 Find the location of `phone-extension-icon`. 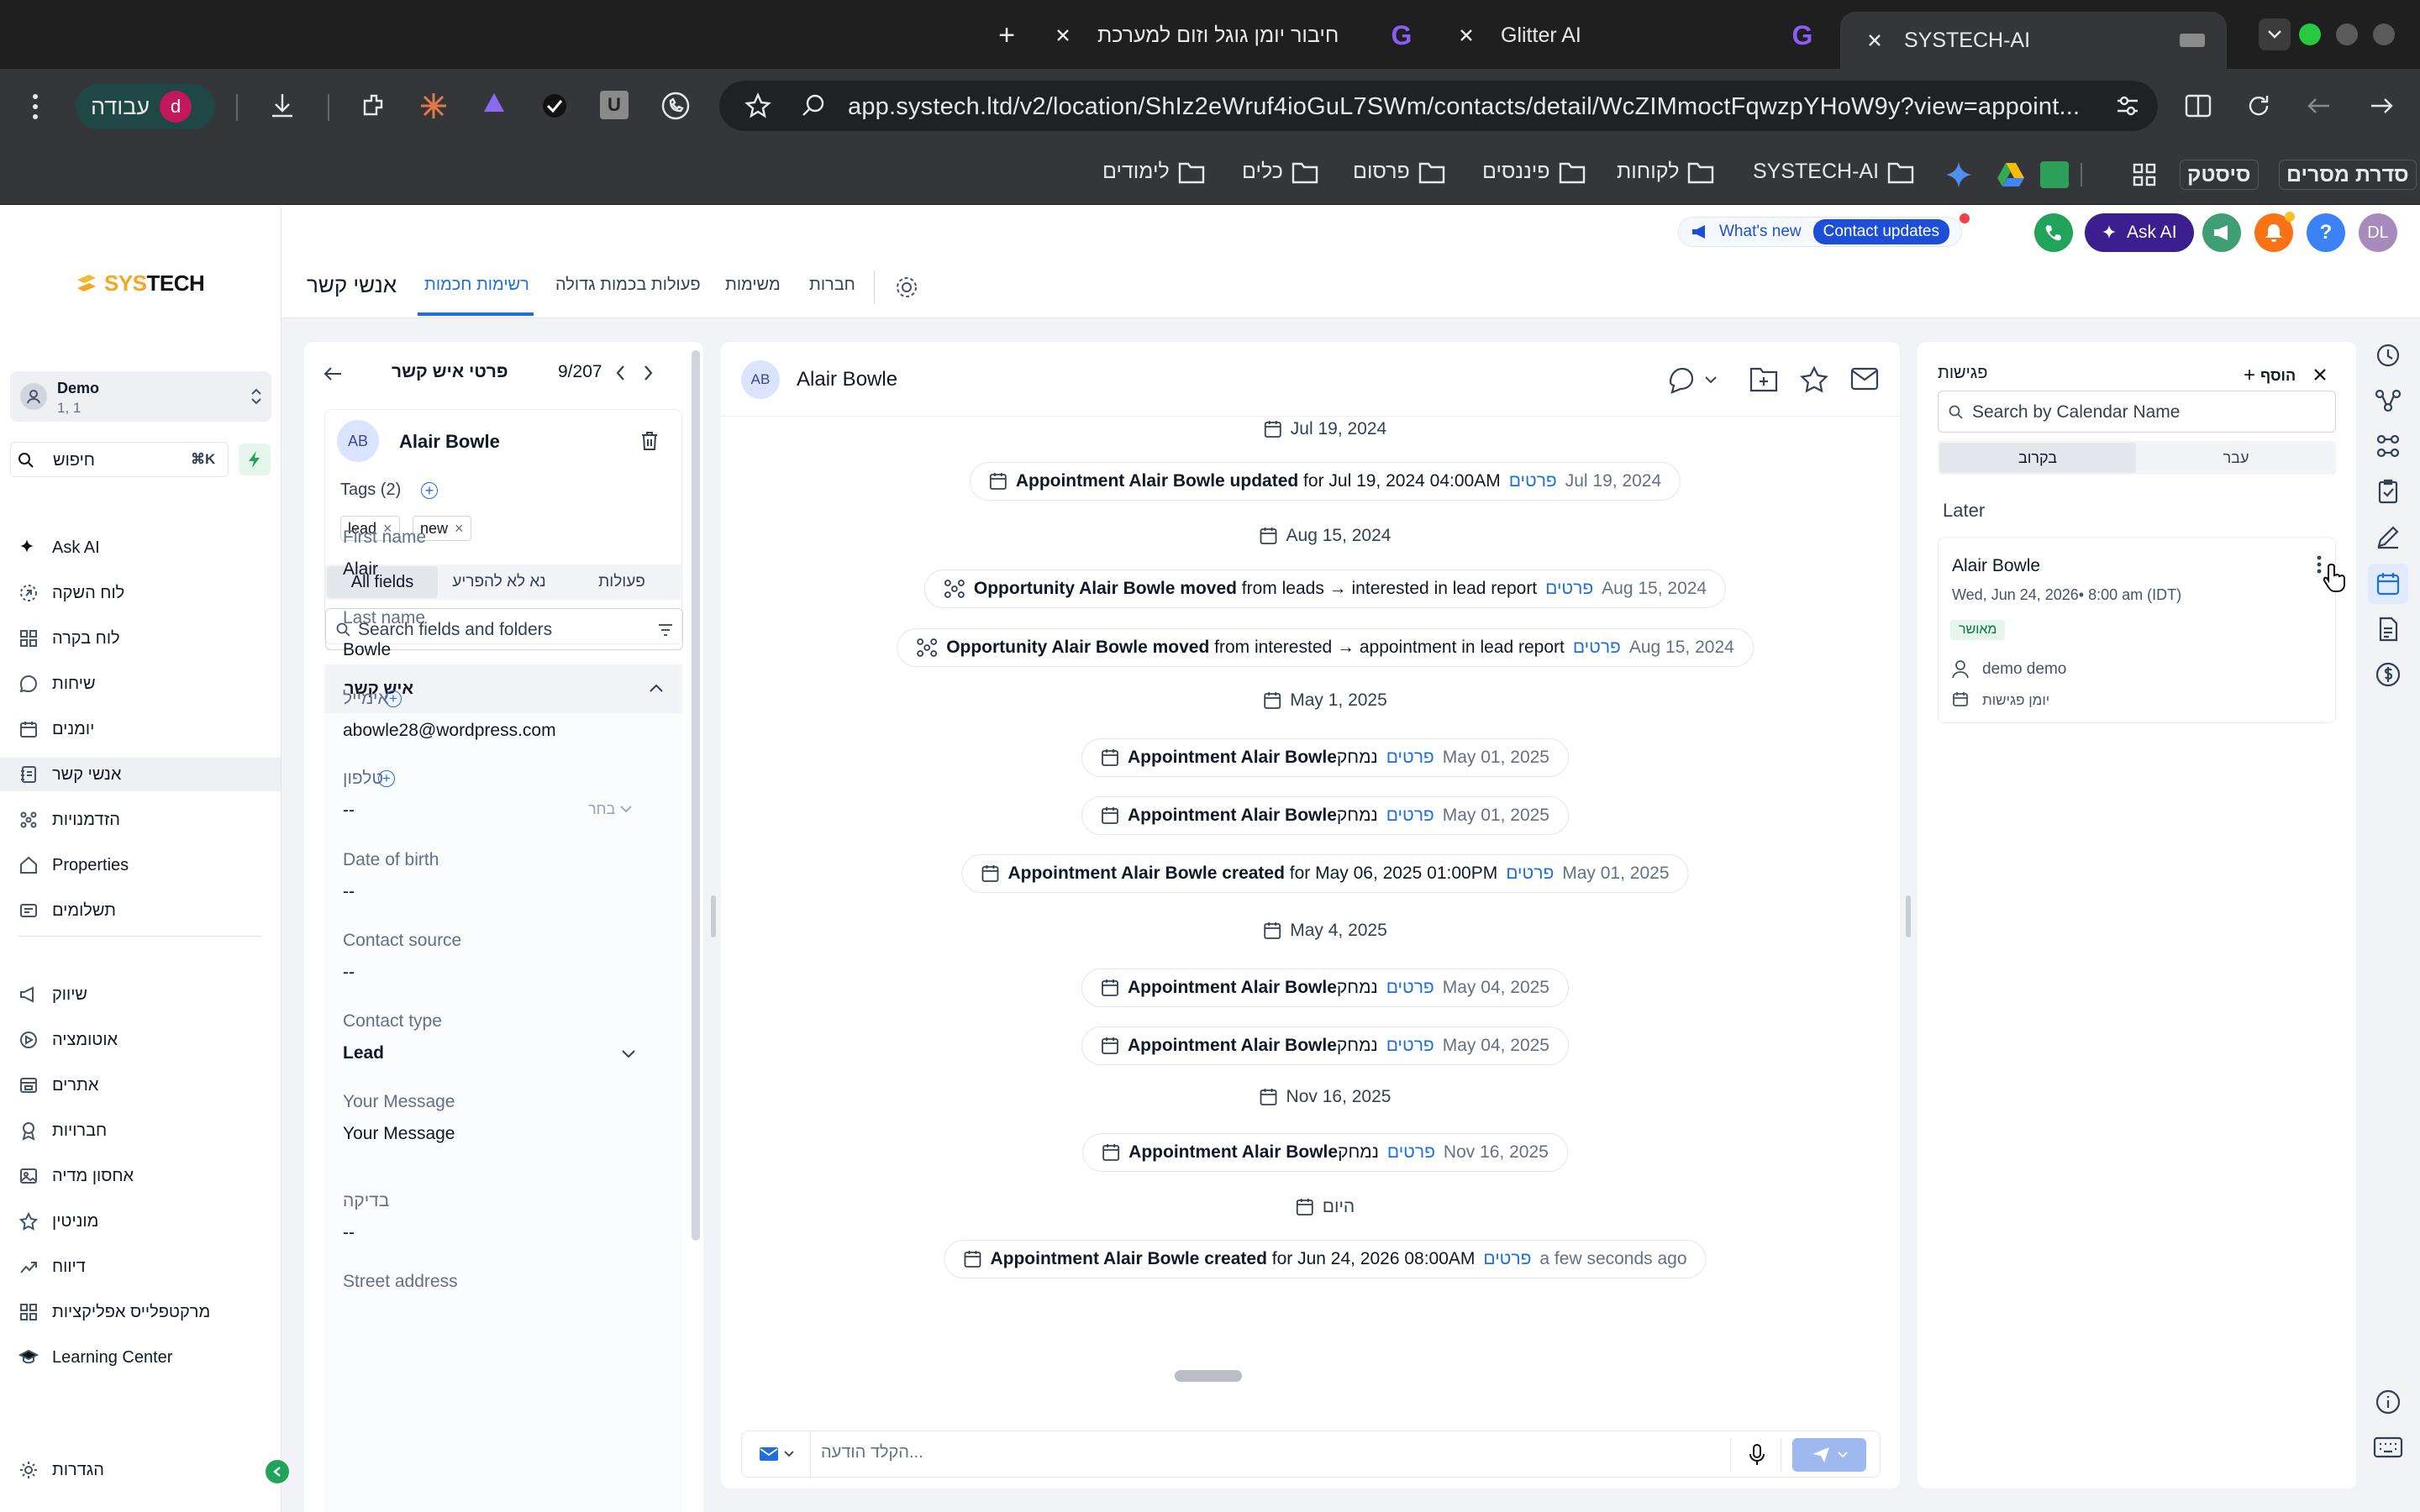

phone-extension-icon is located at coordinates (675, 106).